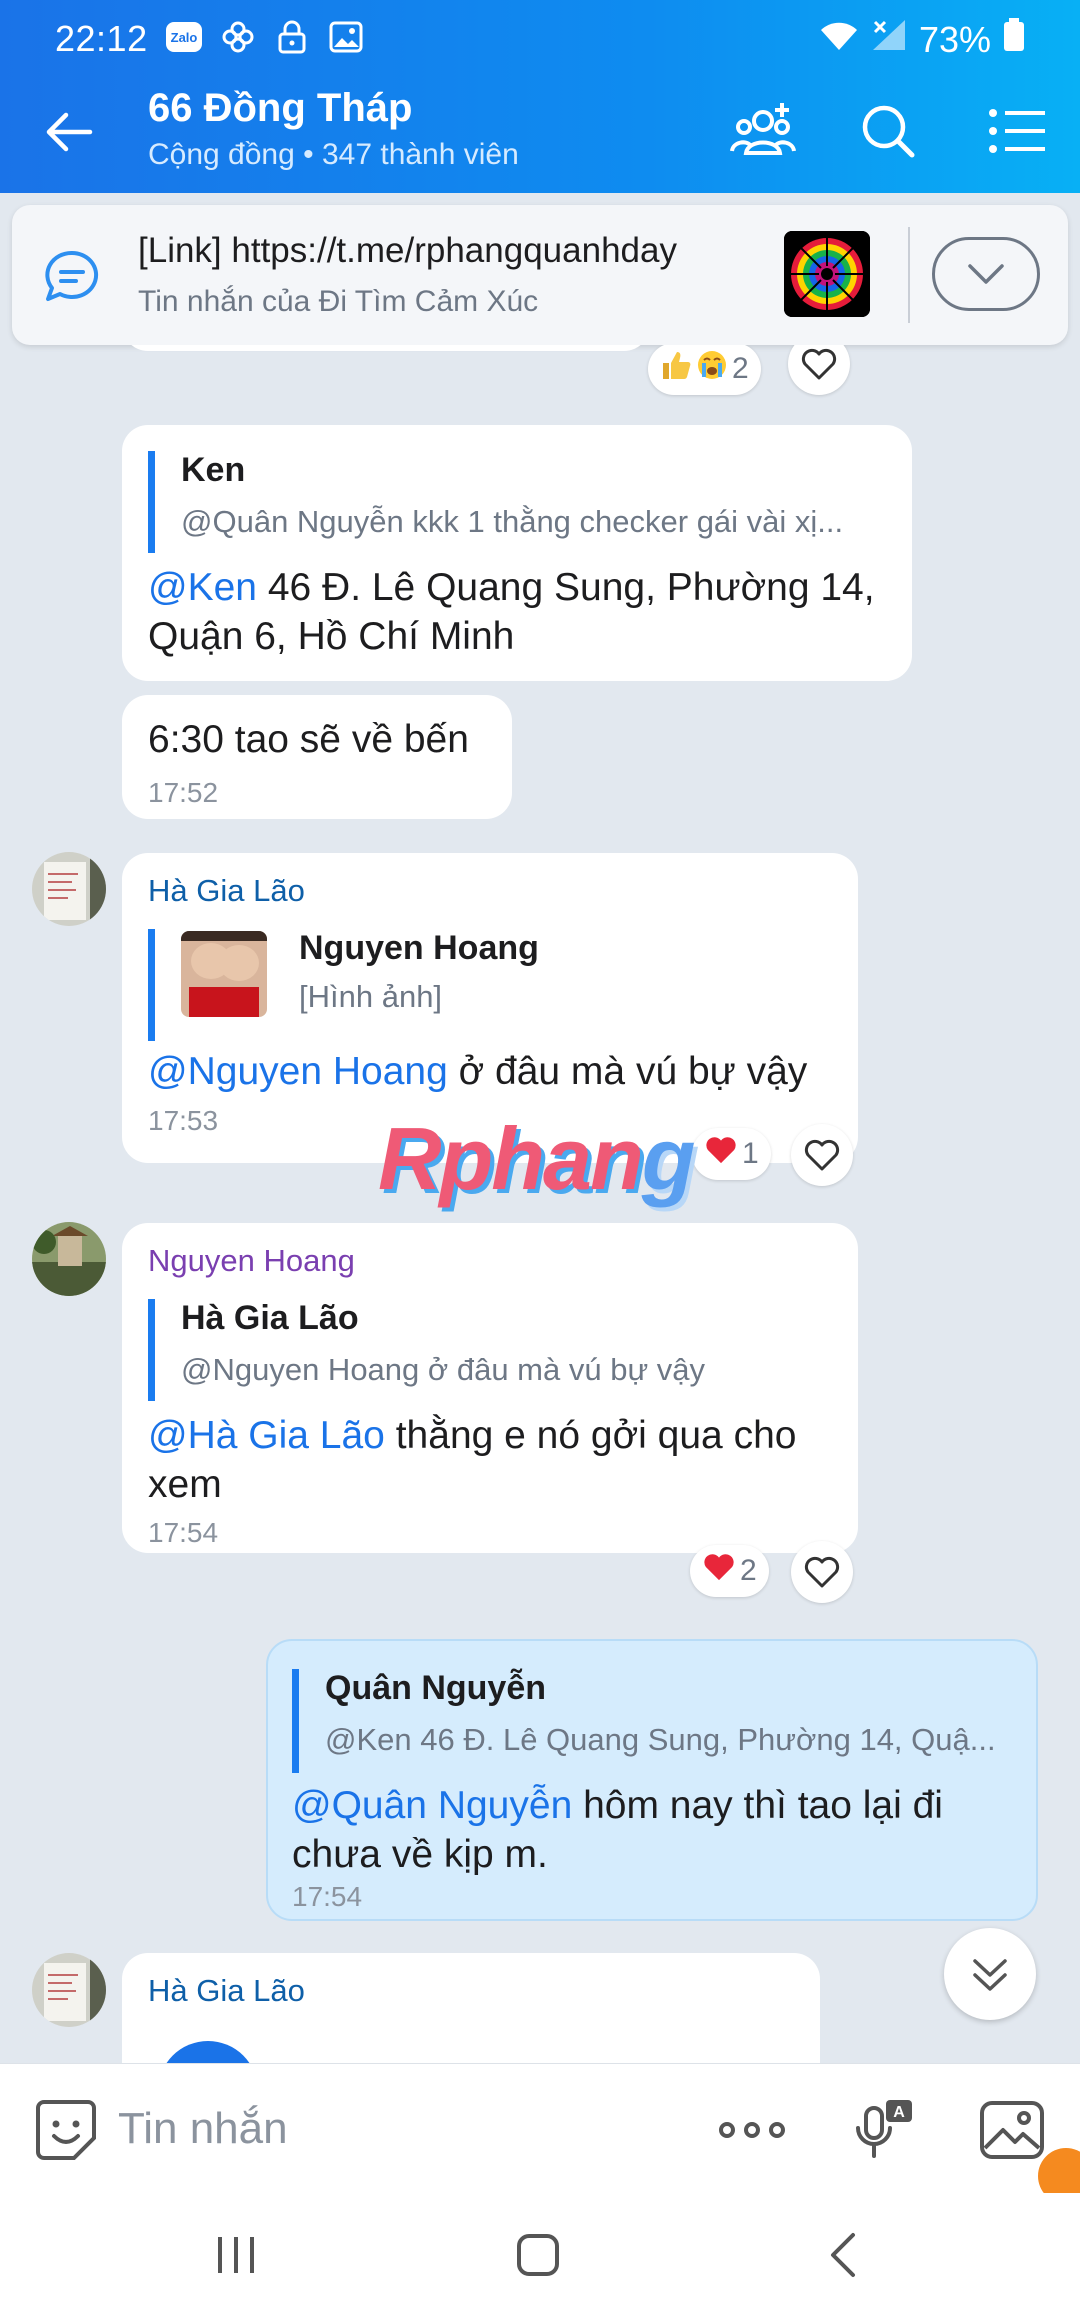 Image resolution: width=1080 pixels, height=2316 pixels. I want to click on battery-icon, so click(1014, 39).